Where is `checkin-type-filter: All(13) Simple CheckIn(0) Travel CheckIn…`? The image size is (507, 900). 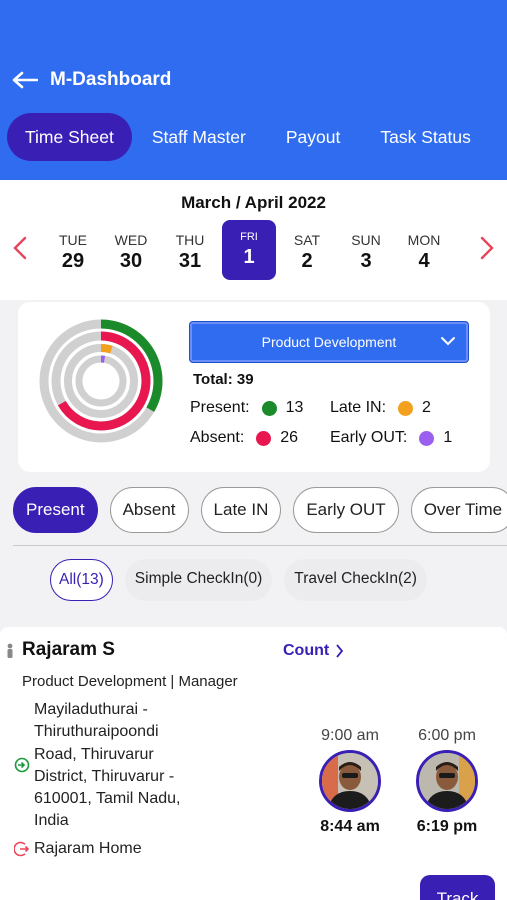 checkin-type-filter: All(13) Simple CheckIn(0) Travel CheckIn… is located at coordinates (244, 580).